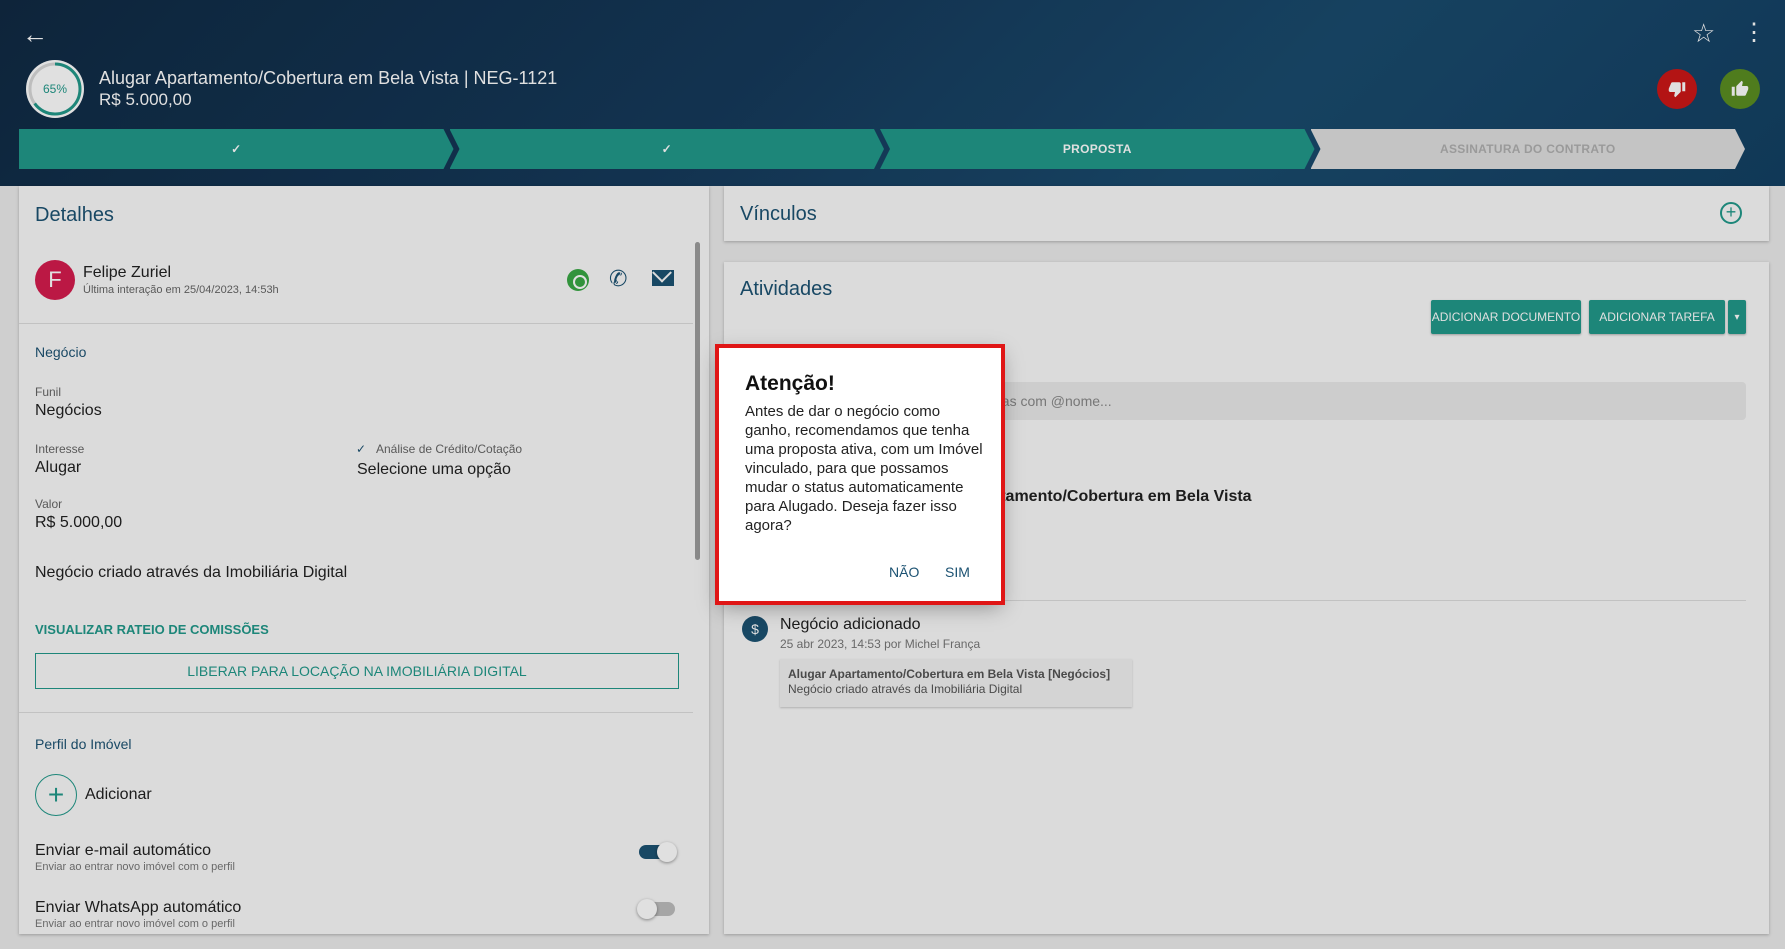 The width and height of the screenshot is (1785, 949). What do you see at coordinates (904, 572) in the screenshot?
I see `dialog-no-button: NÃO` at bounding box center [904, 572].